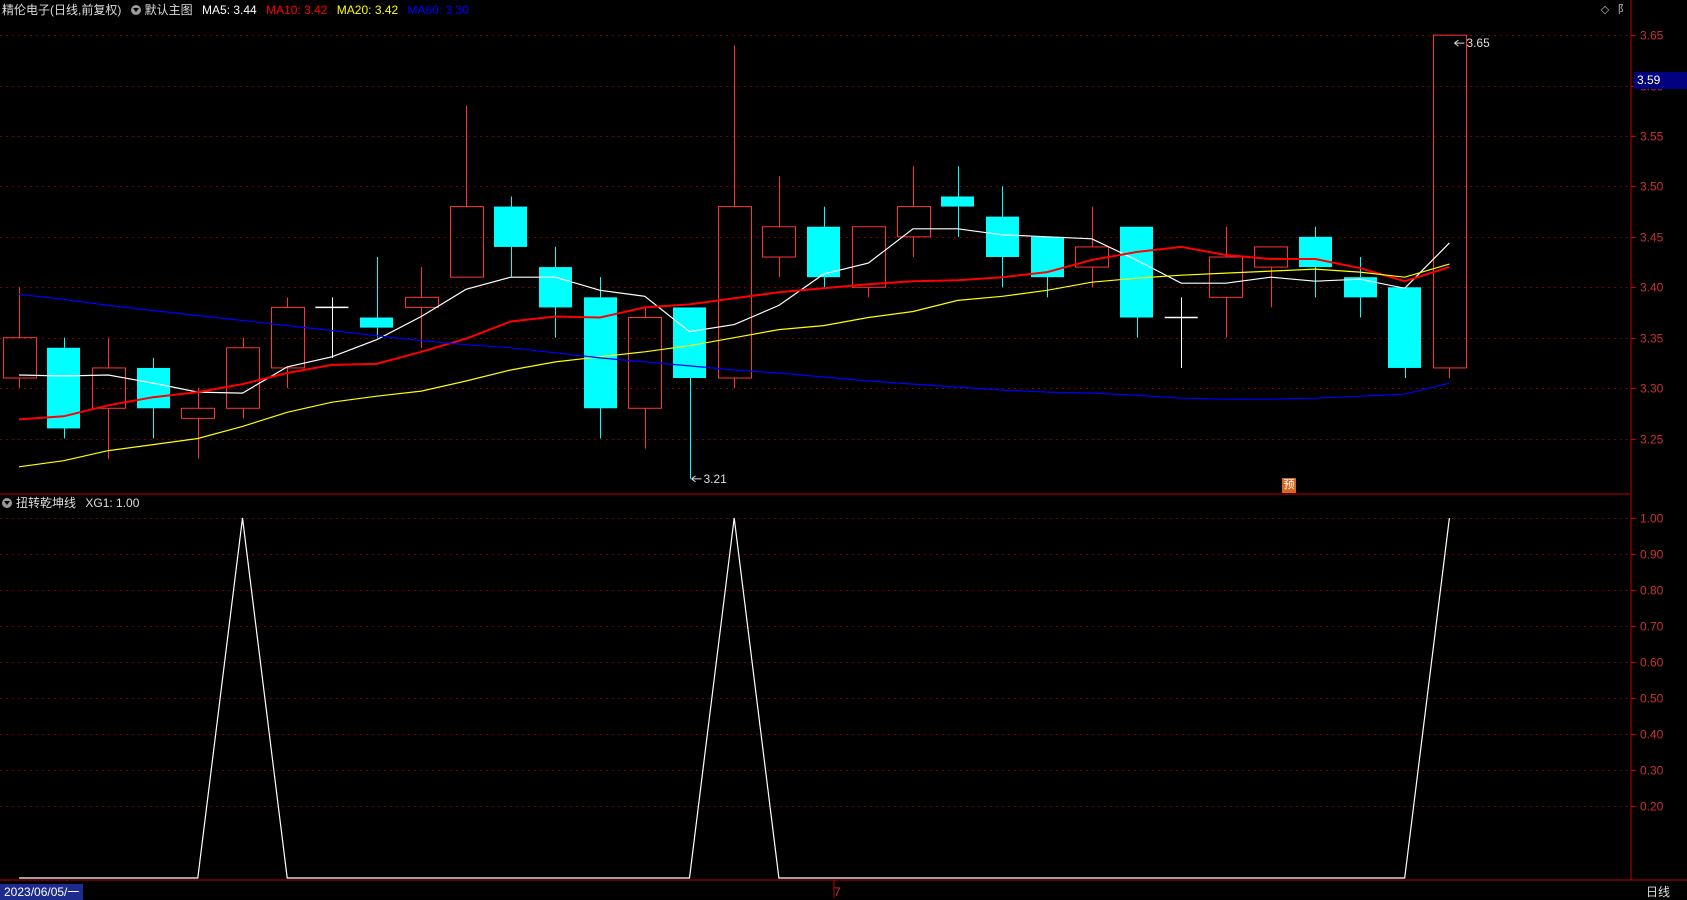 This screenshot has height=900, width=1687. What do you see at coordinates (1652, 440) in the screenshot?
I see `y-tick-label: 3.25` at bounding box center [1652, 440].